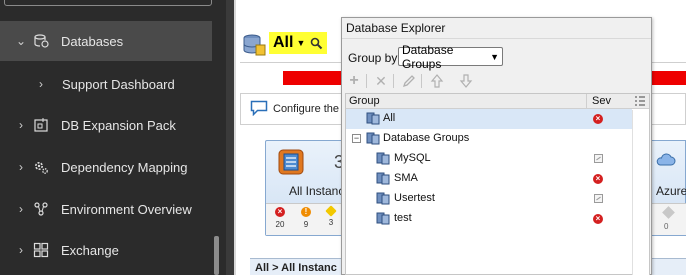 The image size is (686, 275). What do you see at coordinates (601, 101) in the screenshot?
I see `column-header-sev: Sev` at bounding box center [601, 101].